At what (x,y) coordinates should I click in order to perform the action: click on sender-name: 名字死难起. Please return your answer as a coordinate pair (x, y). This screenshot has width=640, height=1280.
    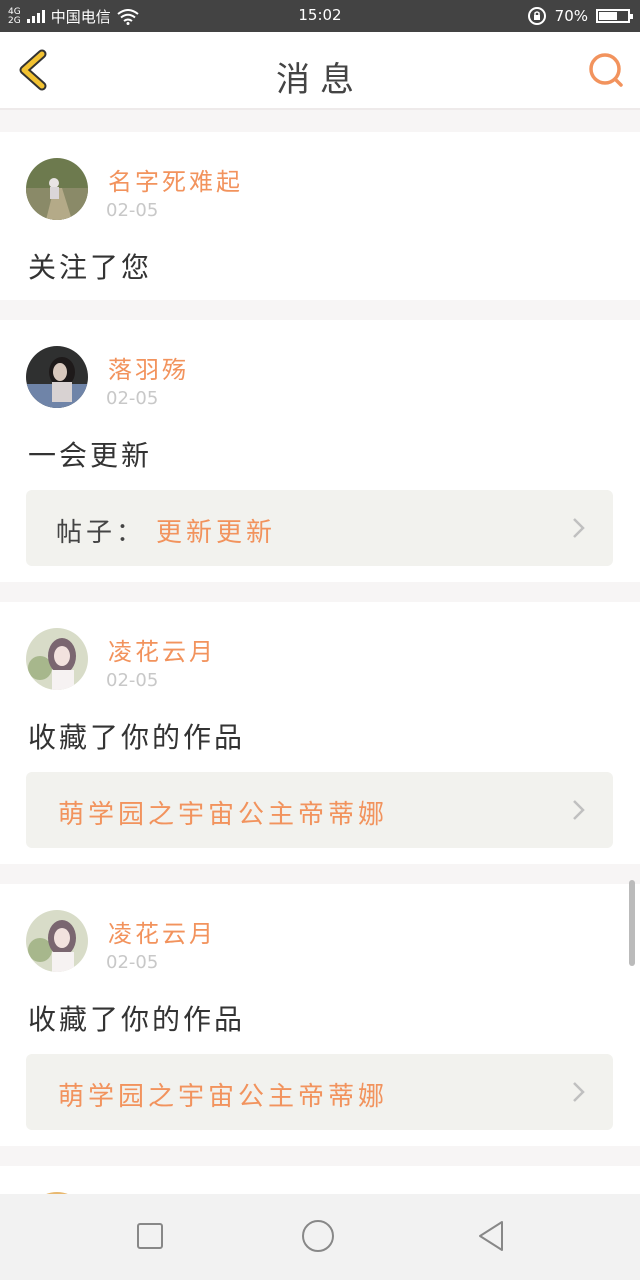
    Looking at the image, I should click on (175, 179).